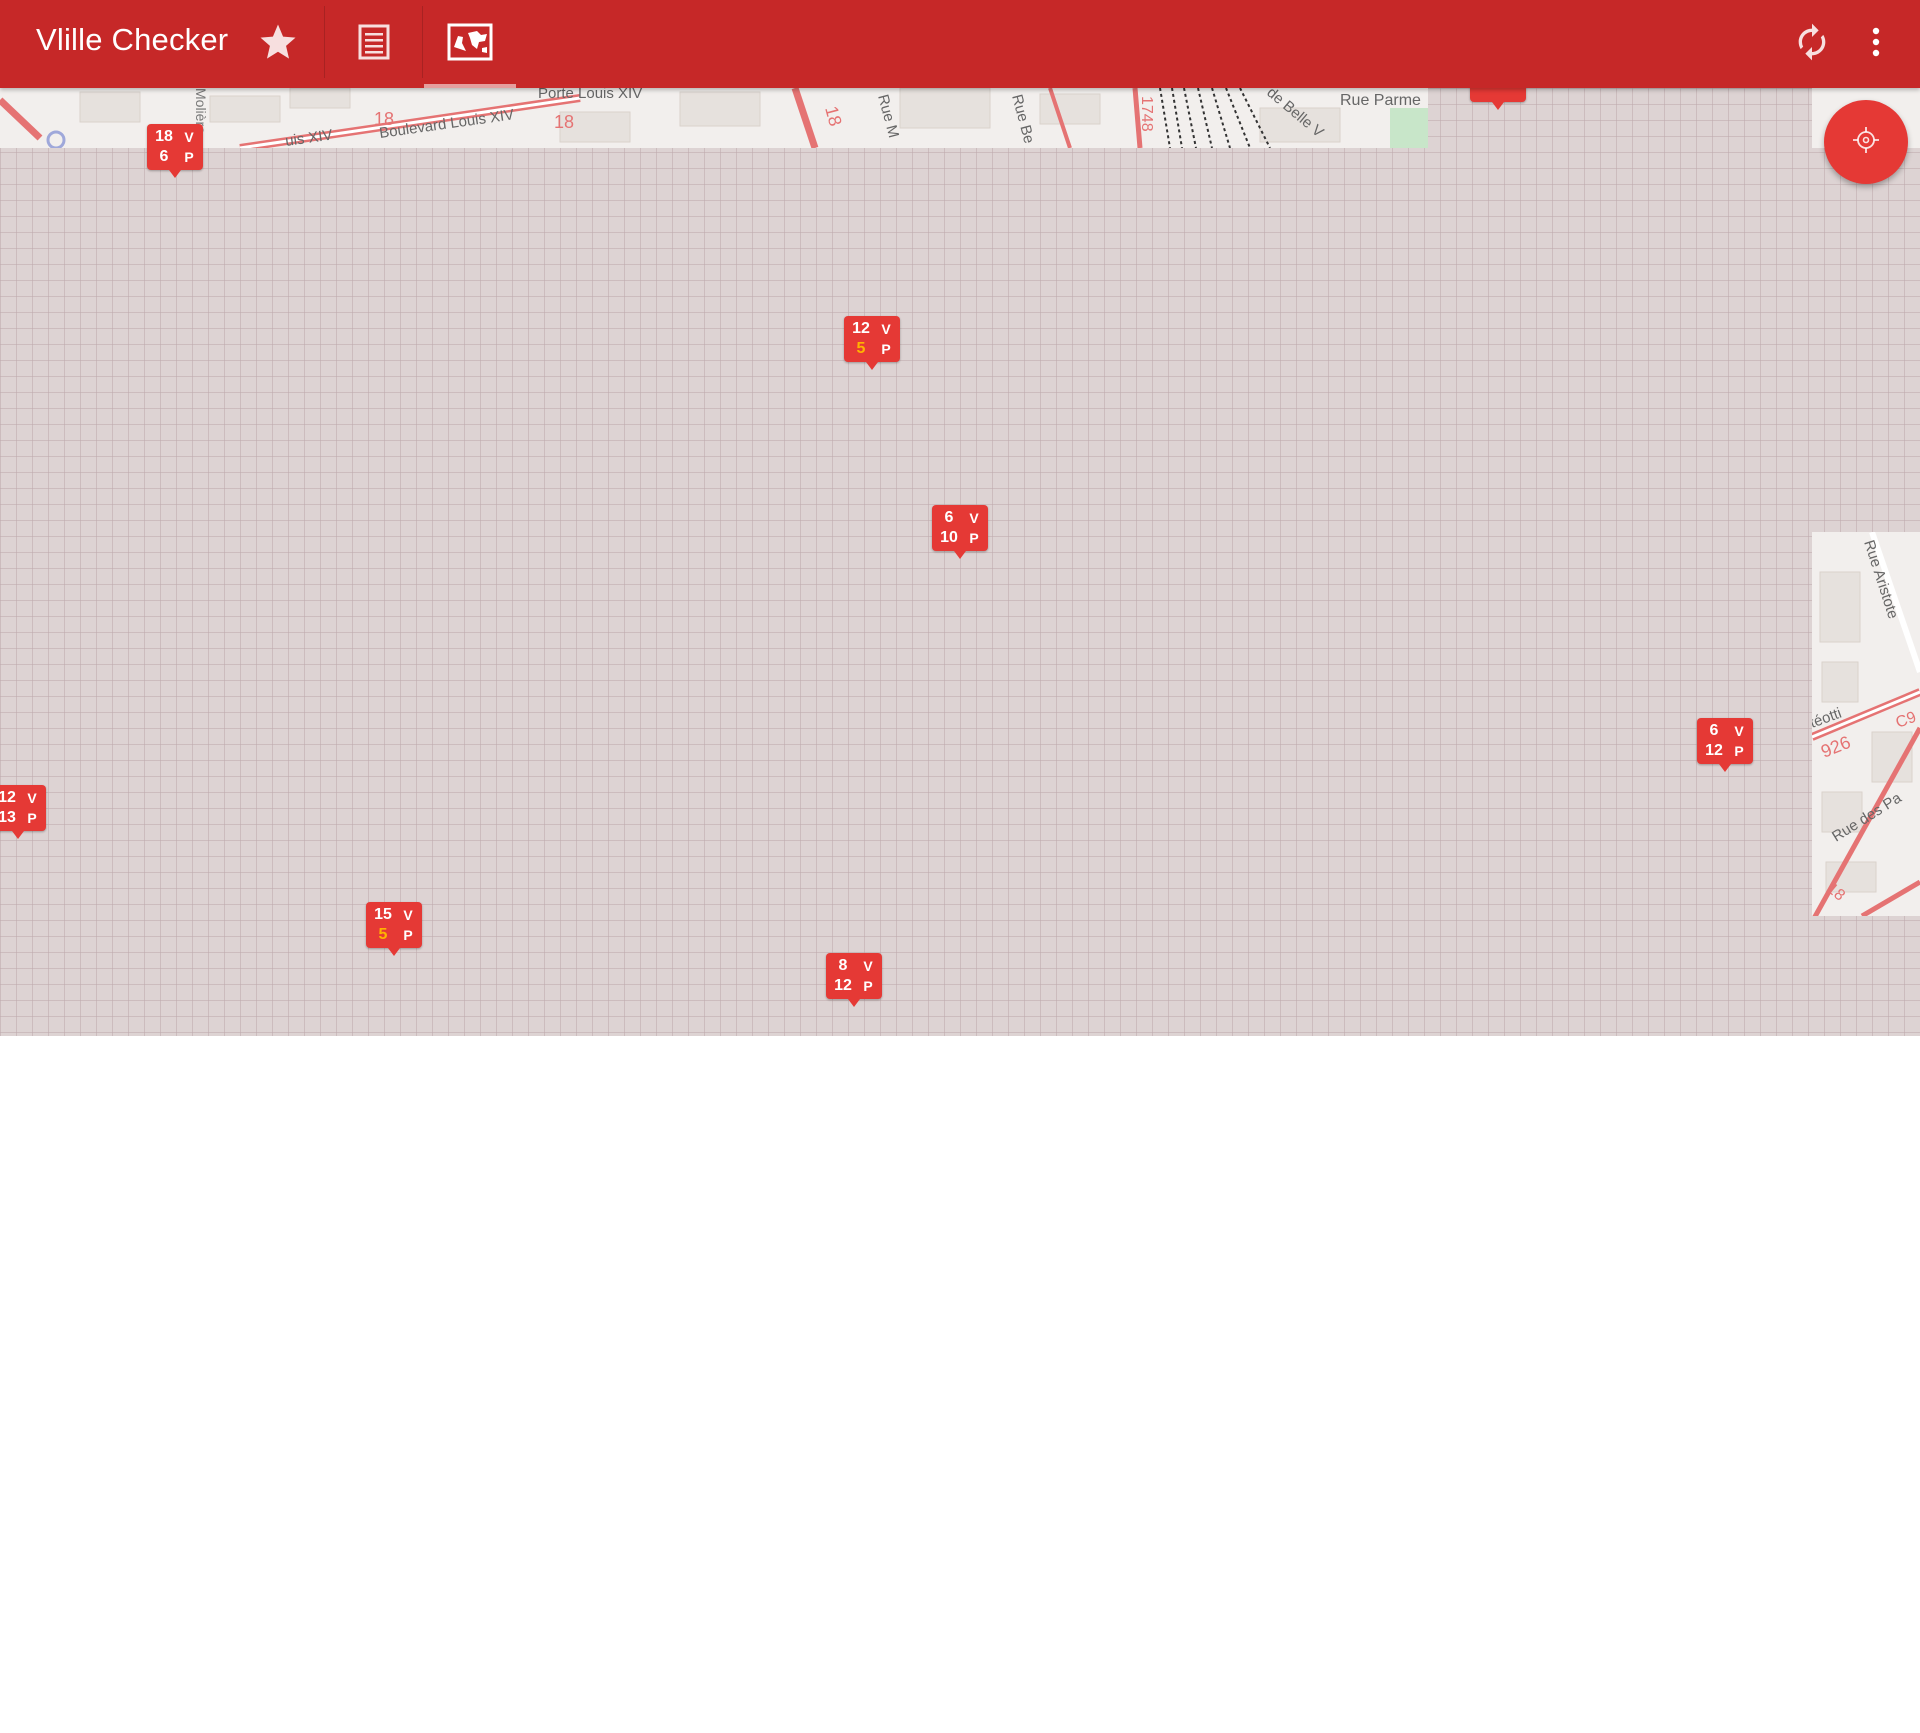  I want to click on map-tile: Rue Aristote téotti C9 926 Rue des Pa 18, so click(1866, 724).